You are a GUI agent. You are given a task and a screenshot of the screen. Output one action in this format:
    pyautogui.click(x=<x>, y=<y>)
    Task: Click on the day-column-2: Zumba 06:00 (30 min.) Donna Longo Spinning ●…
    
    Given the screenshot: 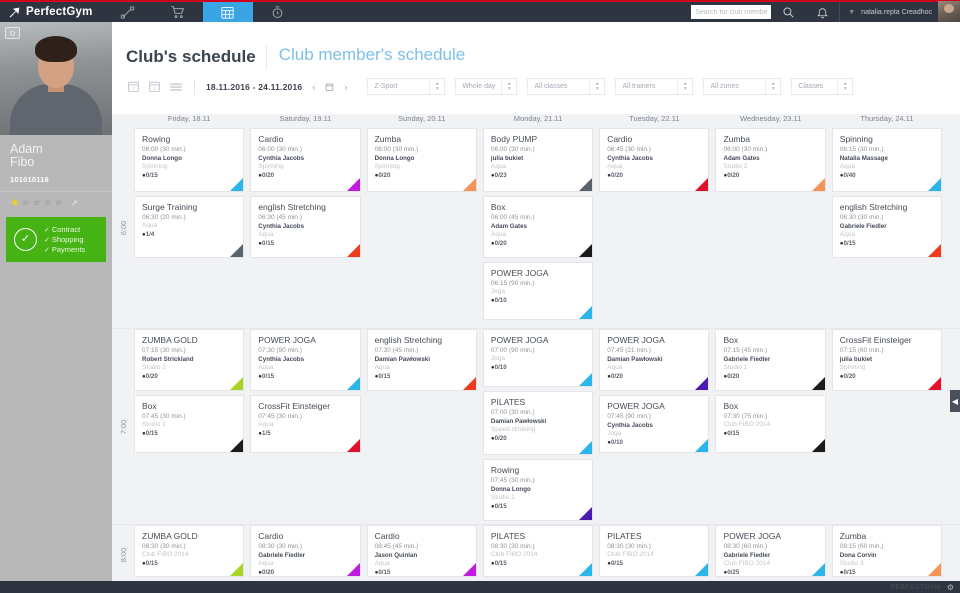 What is the action you would take?
    pyautogui.click(x=422, y=228)
    